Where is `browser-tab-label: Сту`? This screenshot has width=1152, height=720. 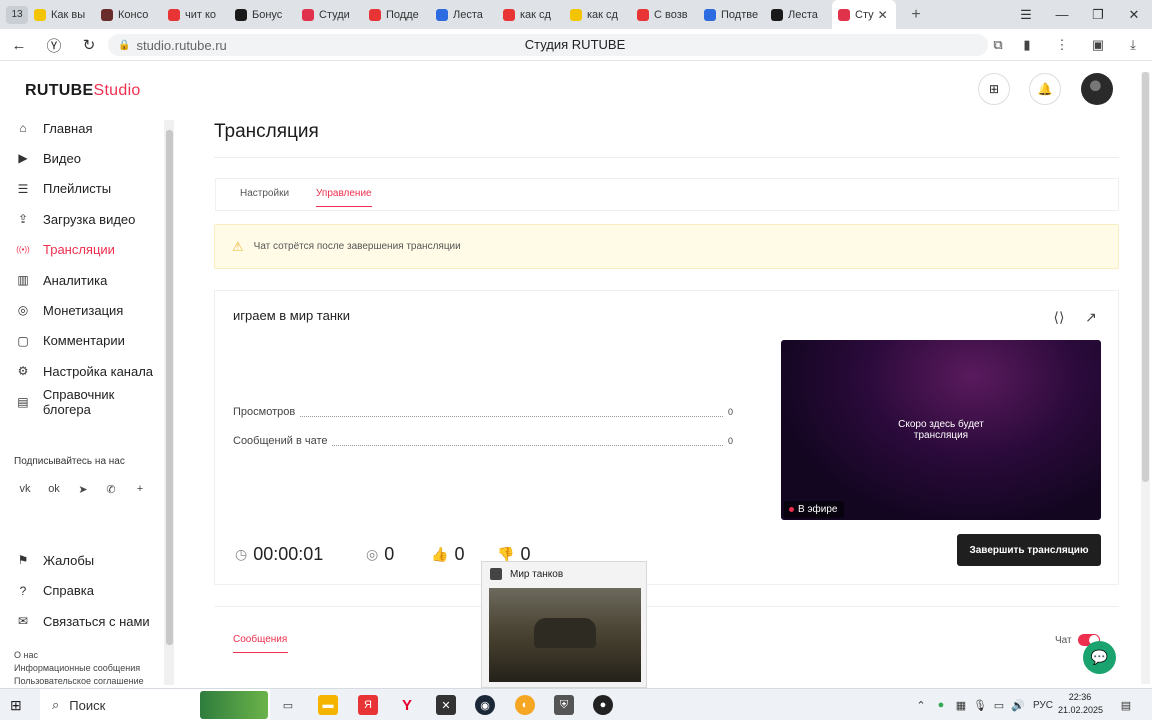 browser-tab-label: Сту is located at coordinates (864, 14).